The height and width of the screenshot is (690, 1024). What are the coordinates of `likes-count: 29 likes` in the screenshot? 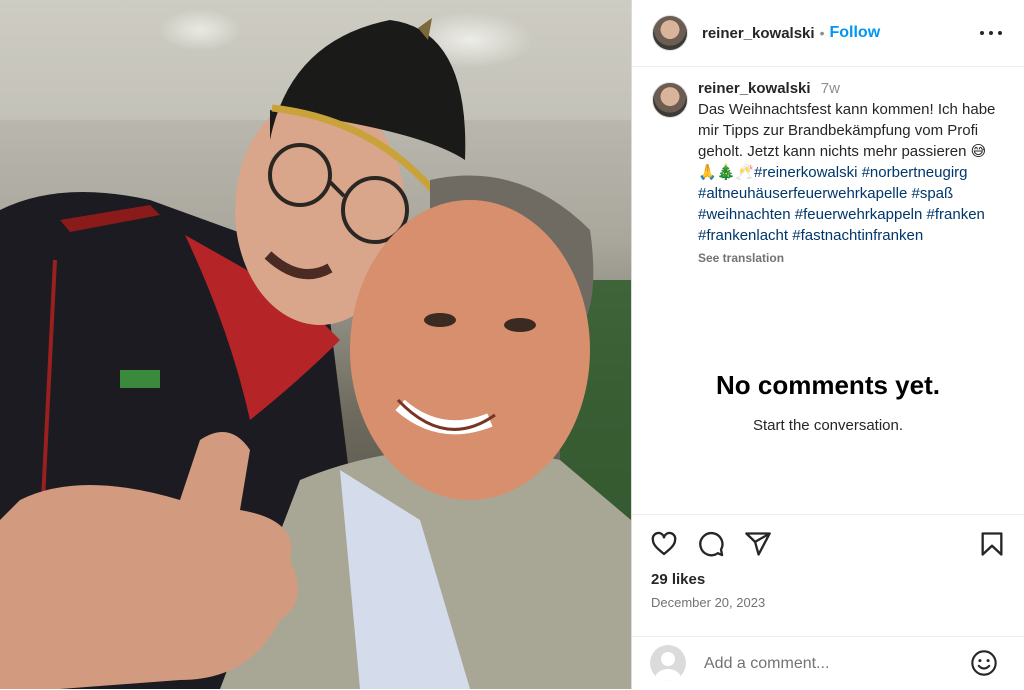 It's located at (678, 579).